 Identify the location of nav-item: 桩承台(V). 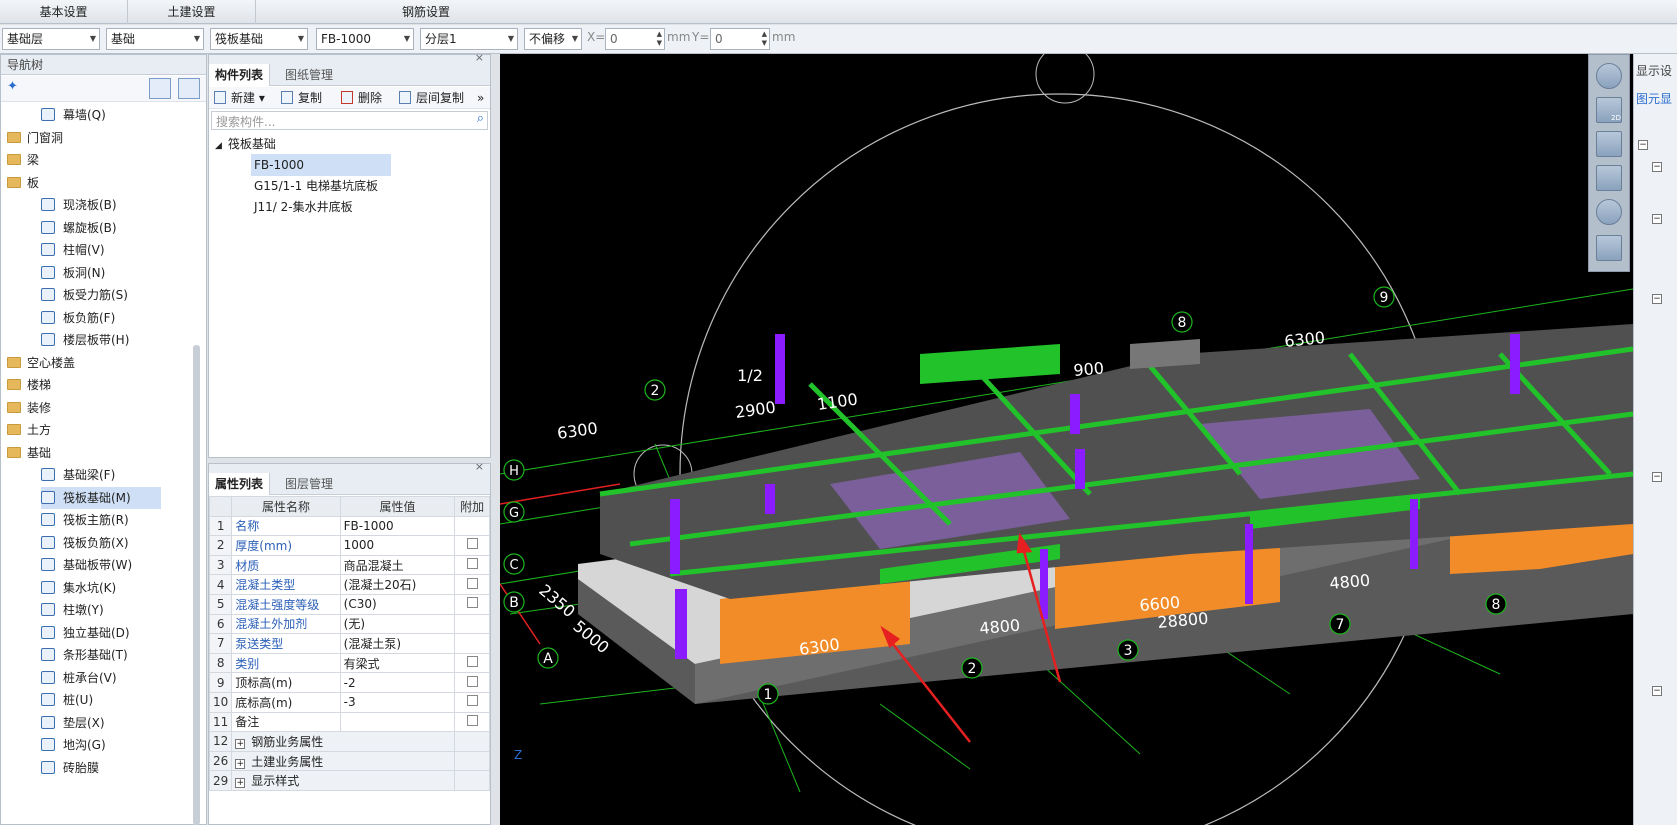
(79, 678).